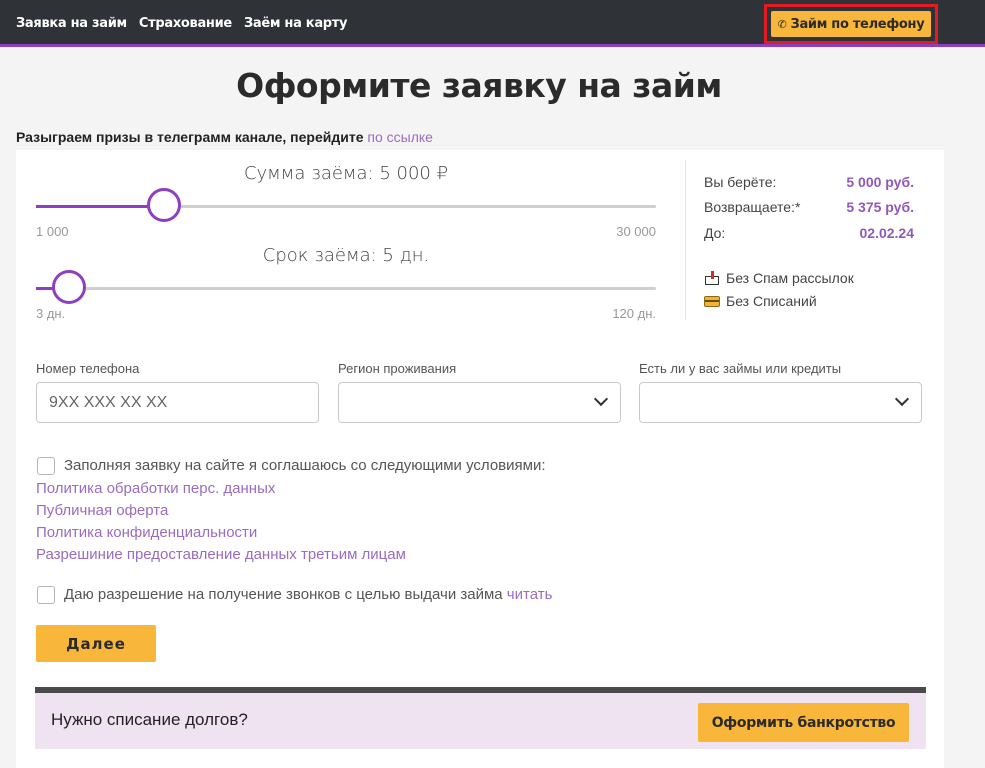 The height and width of the screenshot is (768, 985). Describe the element at coordinates (46, 595) in the screenshot. I see `calls-checkbox` at that location.